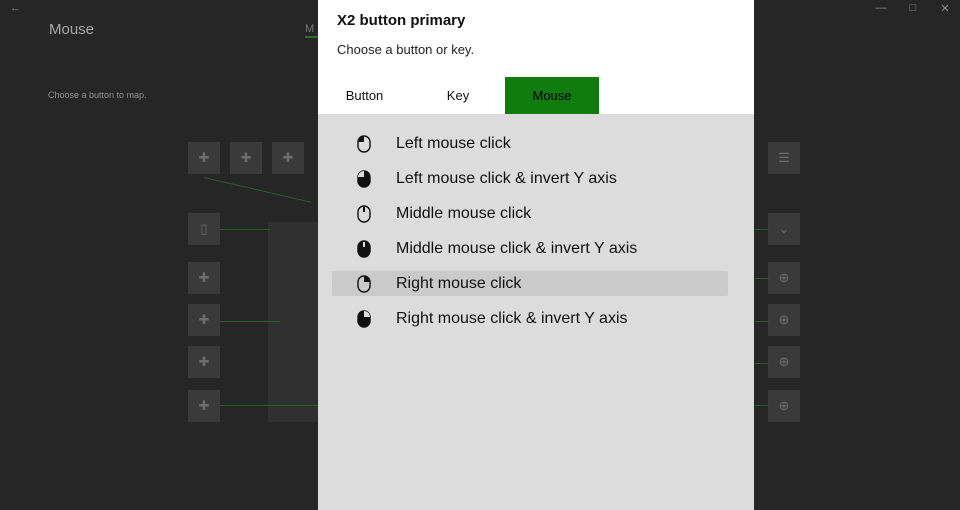  What do you see at coordinates (364, 143) in the screenshot?
I see `mouse-left-outline-icon` at bounding box center [364, 143].